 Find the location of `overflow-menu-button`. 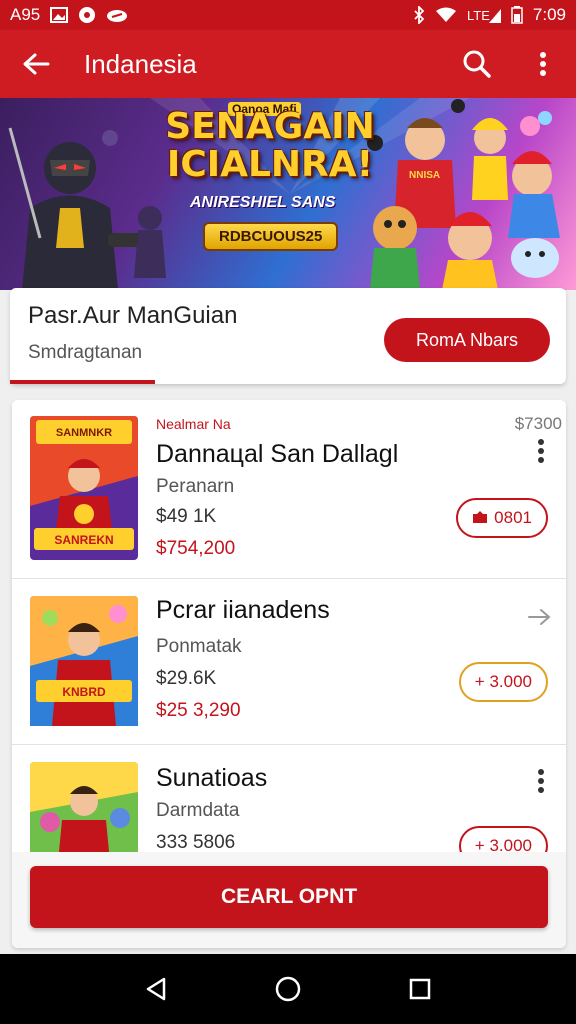

overflow-menu-button is located at coordinates (543, 64).